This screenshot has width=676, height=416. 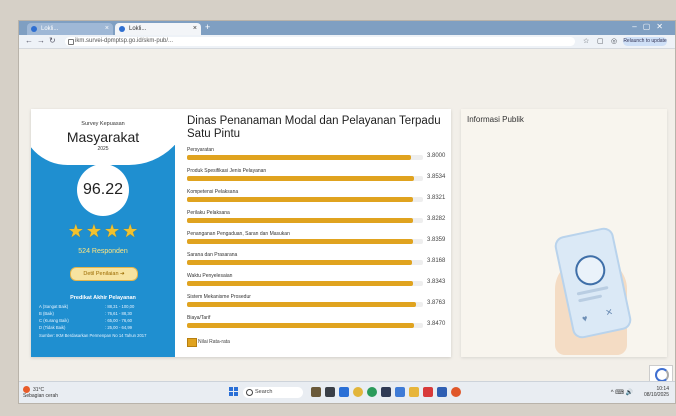 I want to click on windows-start-icon, so click(x=234, y=392).